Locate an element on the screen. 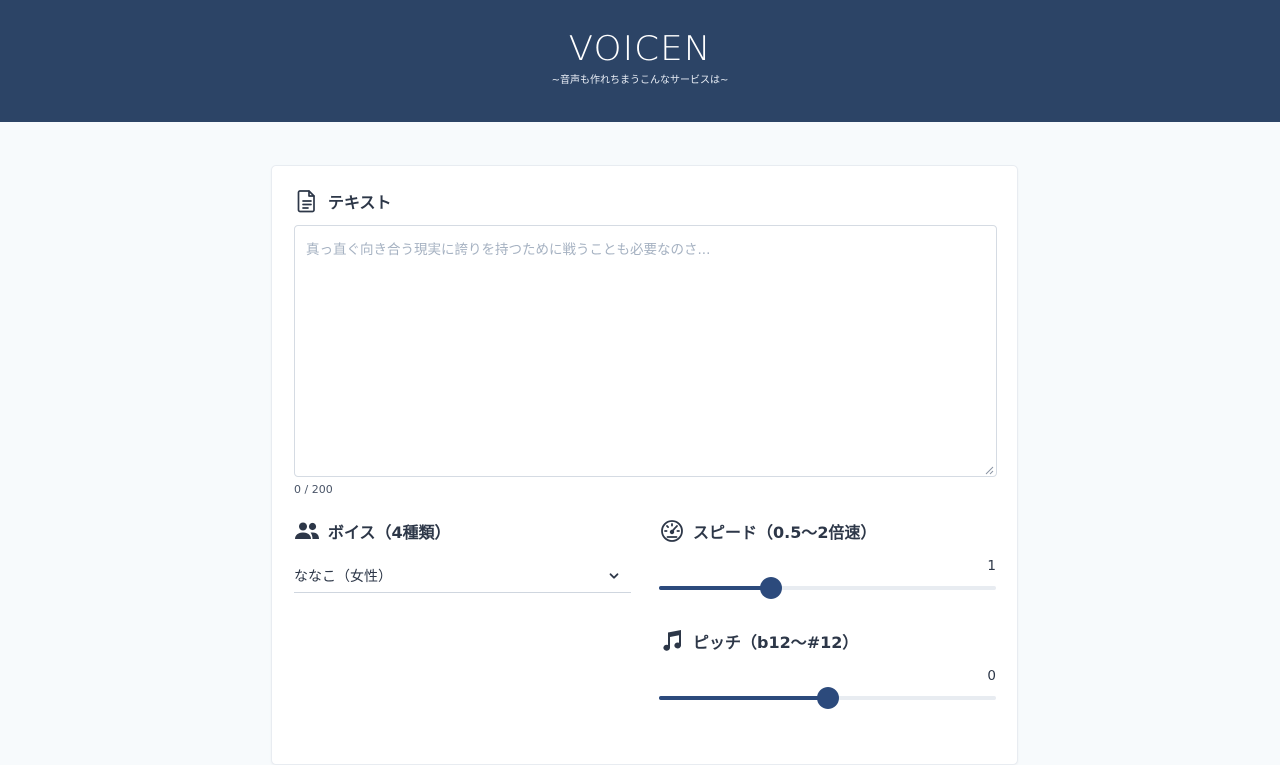  speed-slider-fill is located at coordinates (715, 588).